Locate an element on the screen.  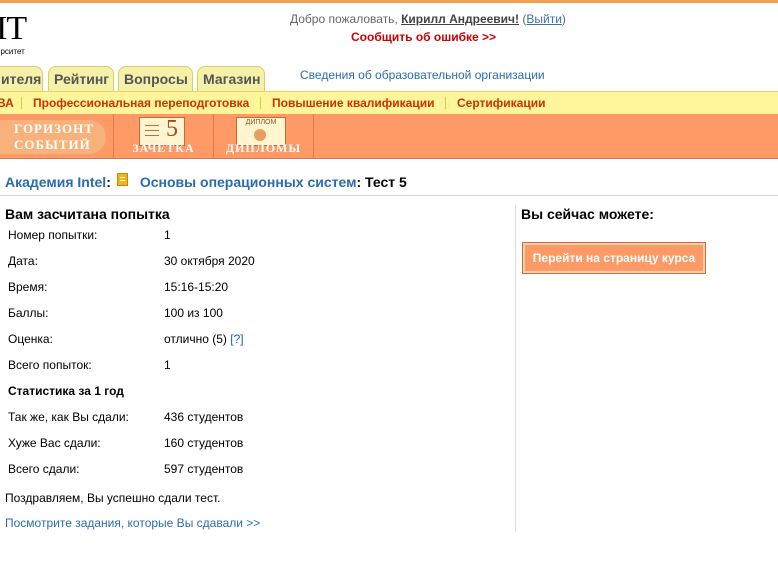
row-label: Так же, как Вы сдали: is located at coordinates (68, 417).